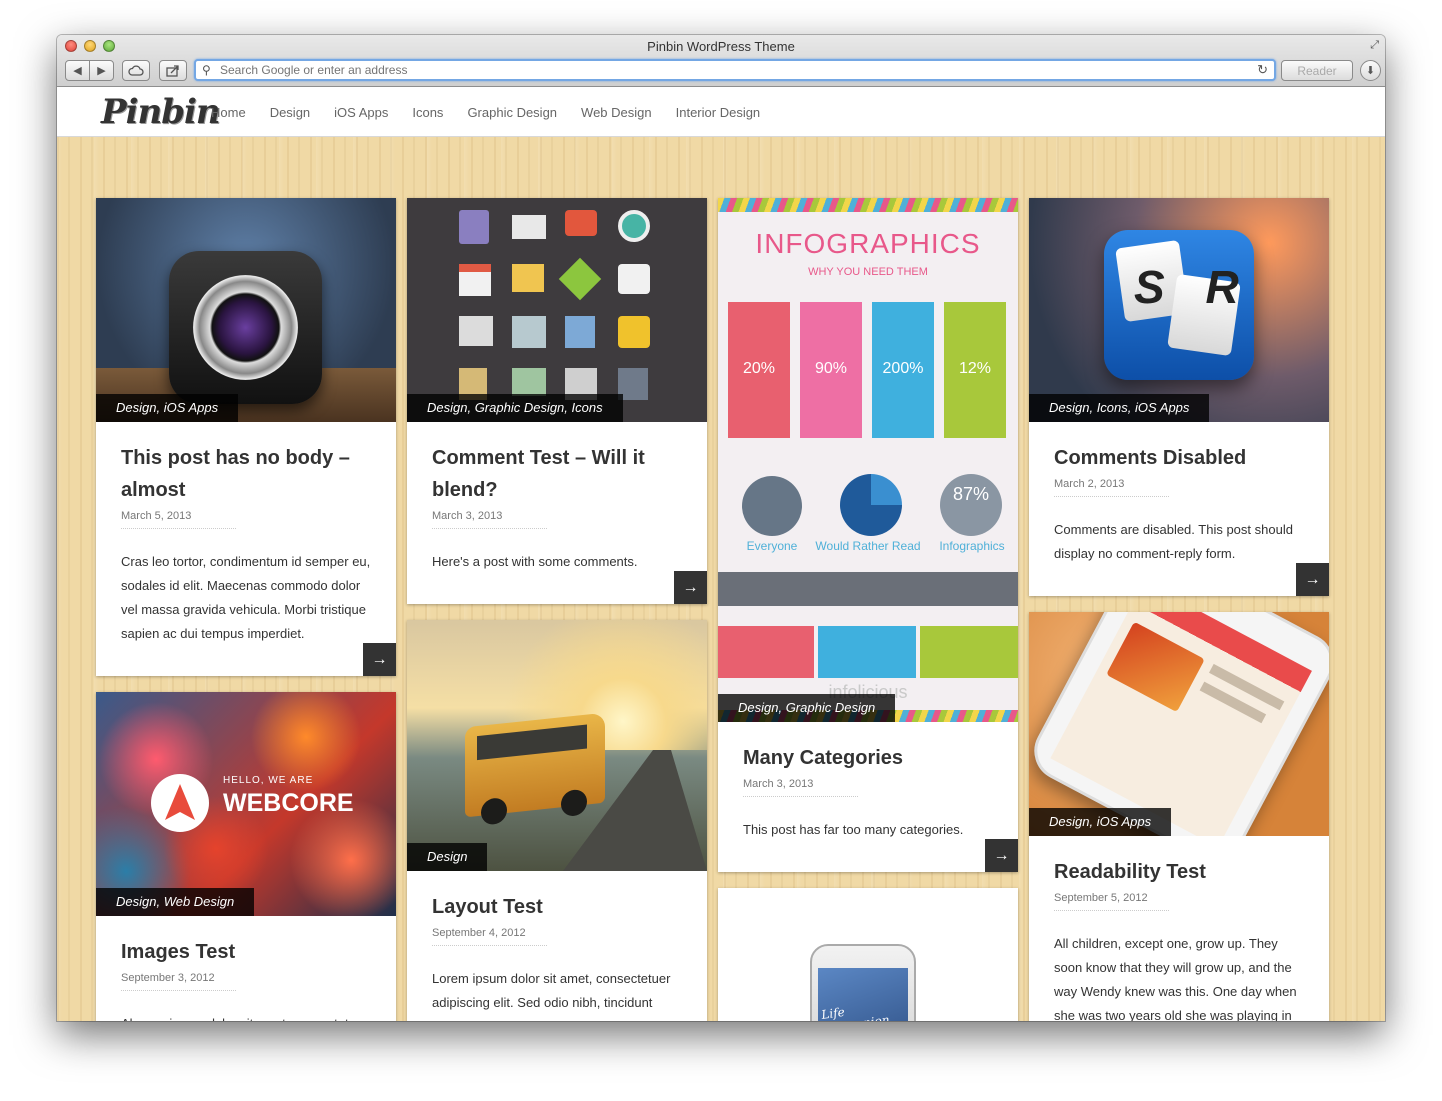 The width and height of the screenshot is (1442, 1101). I want to click on nav-home: Home, so click(228, 112).